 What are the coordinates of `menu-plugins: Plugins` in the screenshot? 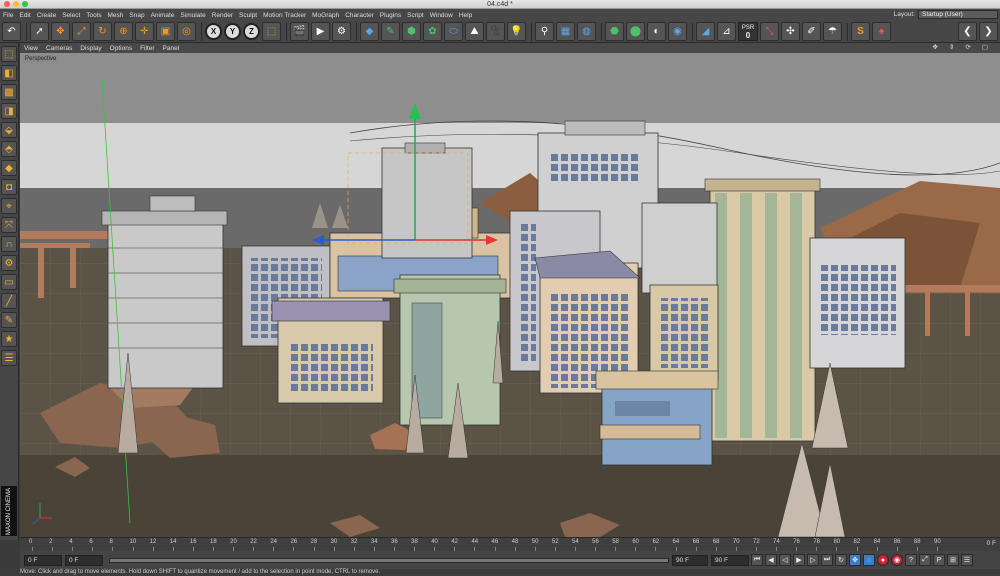 It's located at (390, 15).